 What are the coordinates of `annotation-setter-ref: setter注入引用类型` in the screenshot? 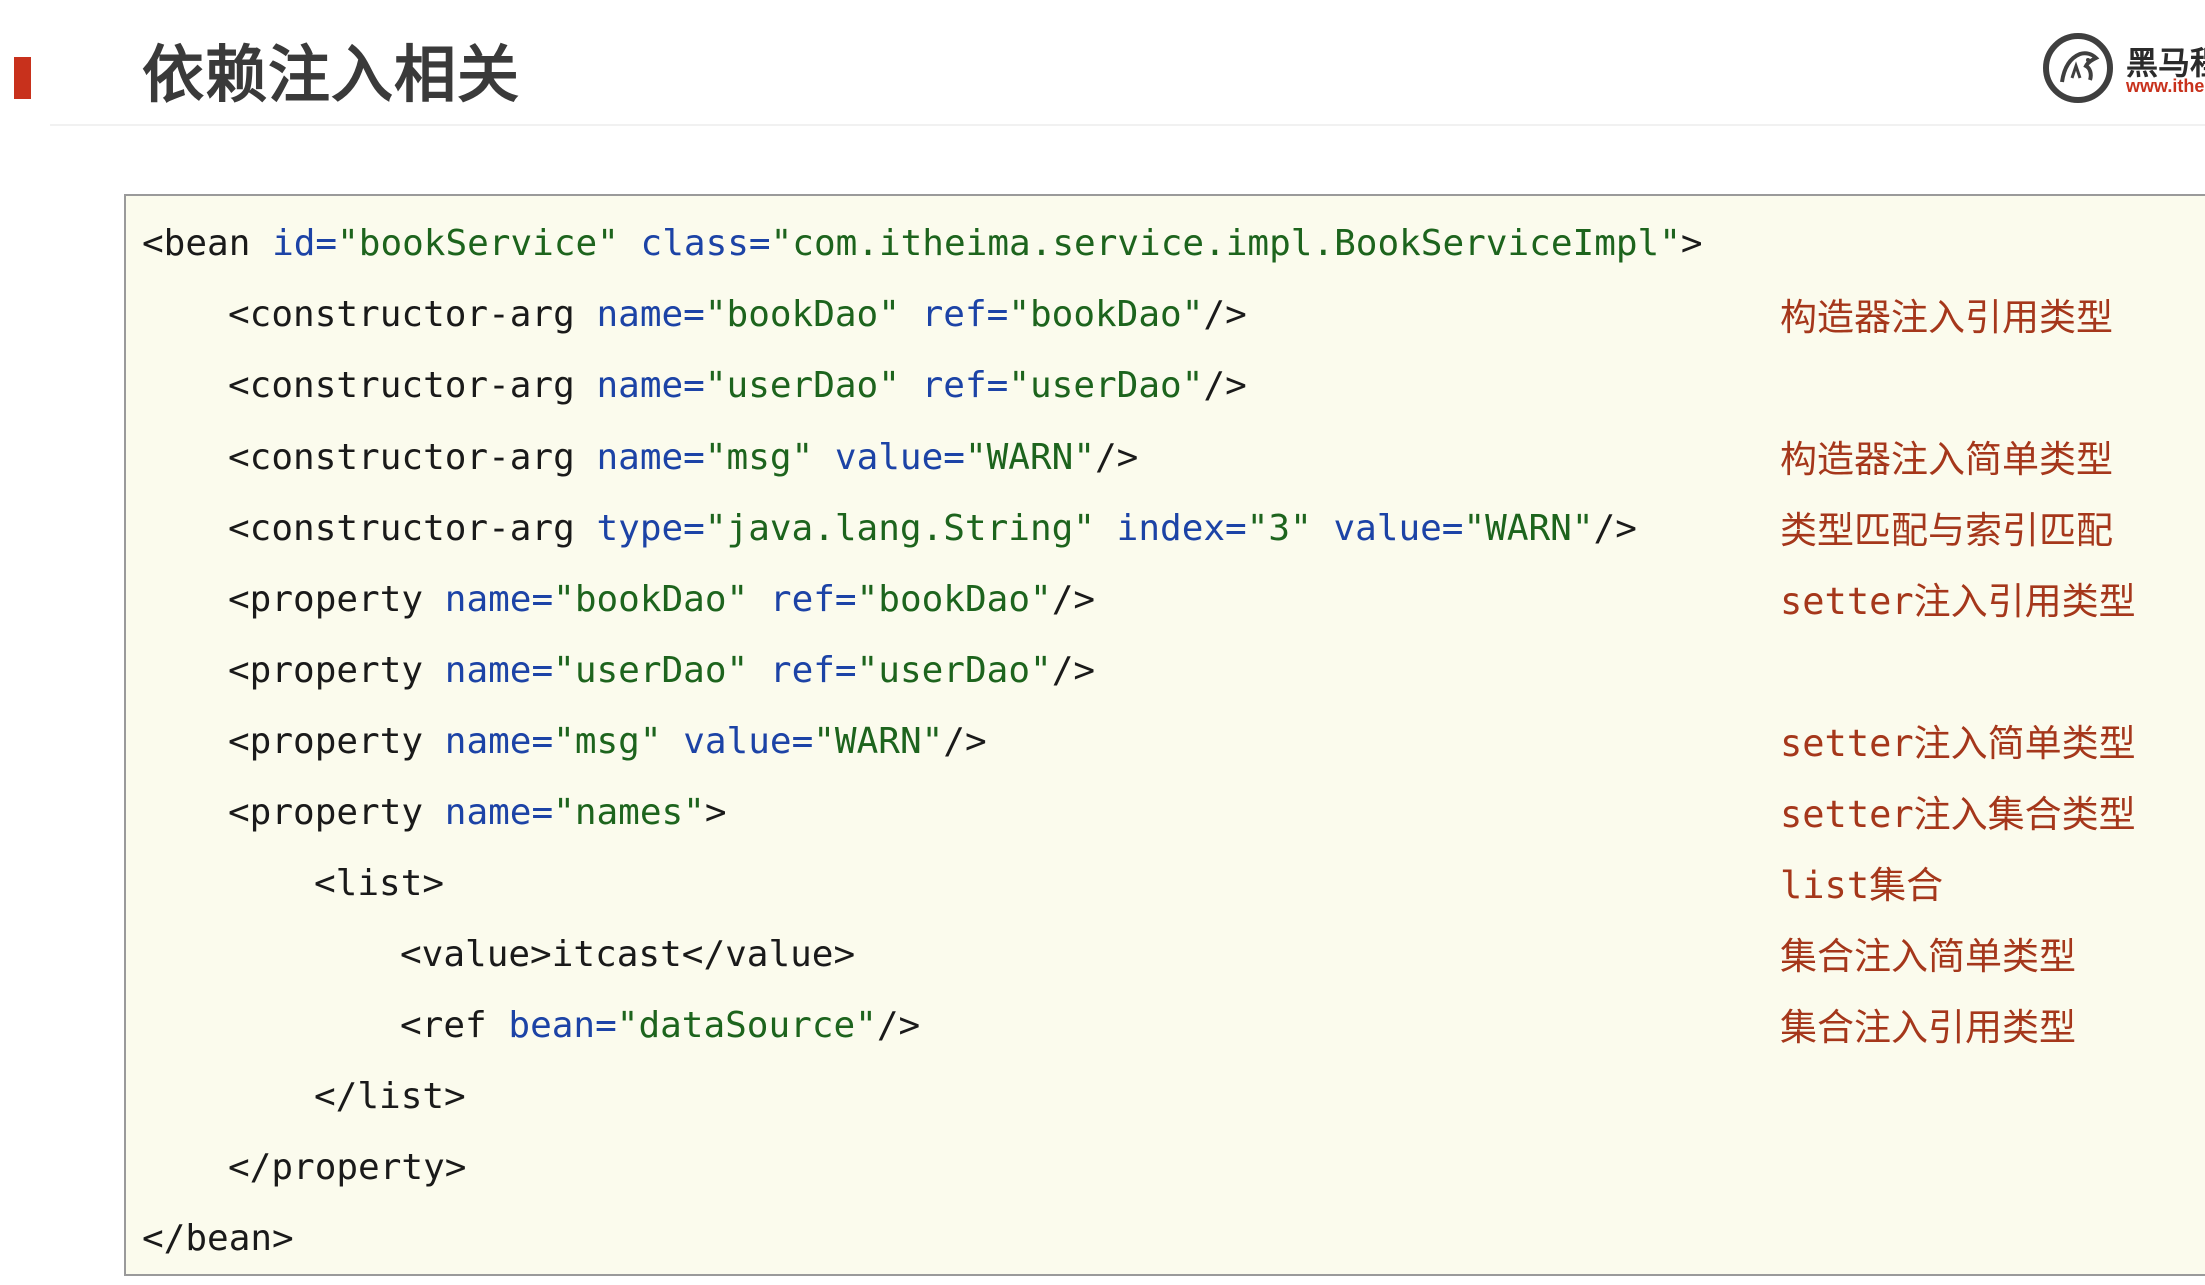 It's located at (1958, 601).